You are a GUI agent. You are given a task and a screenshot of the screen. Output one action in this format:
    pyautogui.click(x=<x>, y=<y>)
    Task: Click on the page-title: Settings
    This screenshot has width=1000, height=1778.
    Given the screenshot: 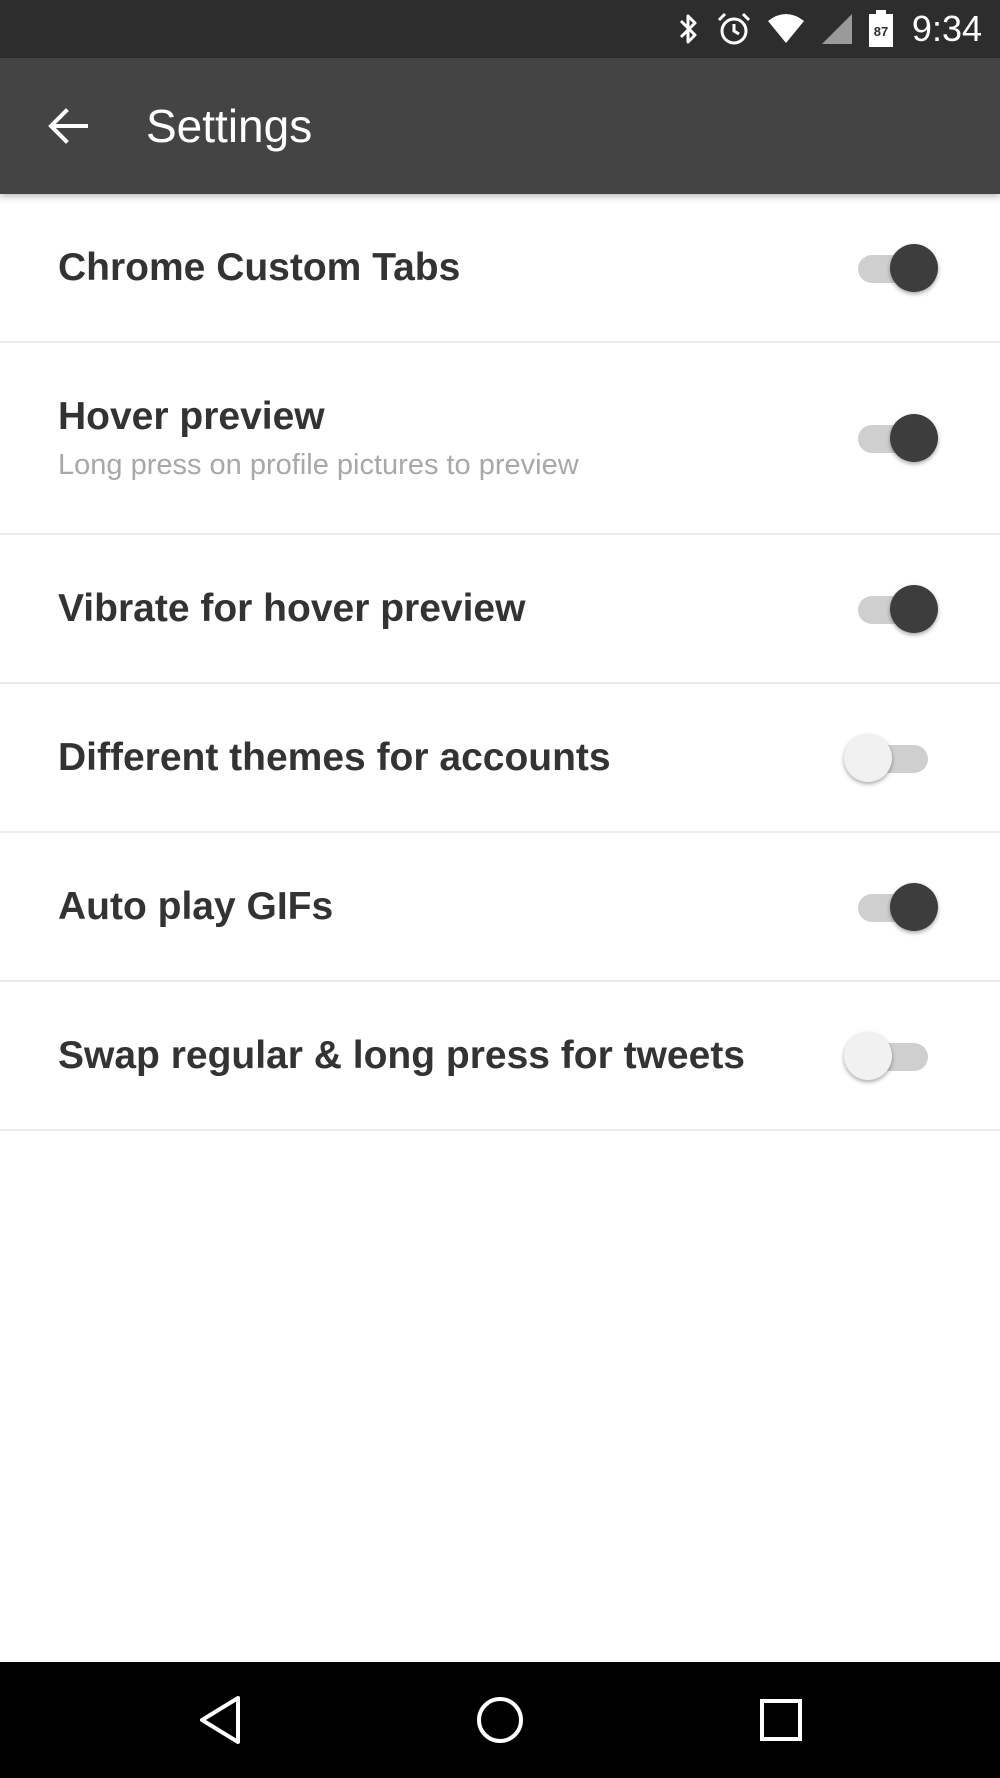 What is the action you would take?
    pyautogui.click(x=229, y=126)
    